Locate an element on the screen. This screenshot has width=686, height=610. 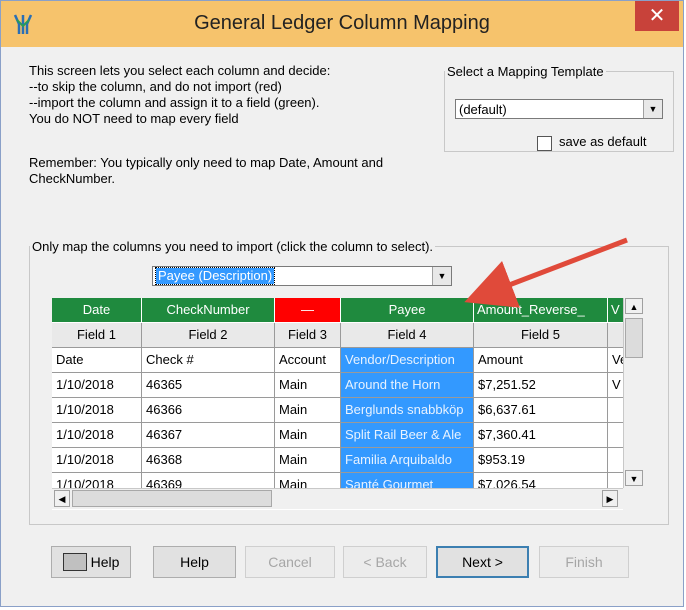
cancel-button: Cancel is located at coordinates (290, 562).